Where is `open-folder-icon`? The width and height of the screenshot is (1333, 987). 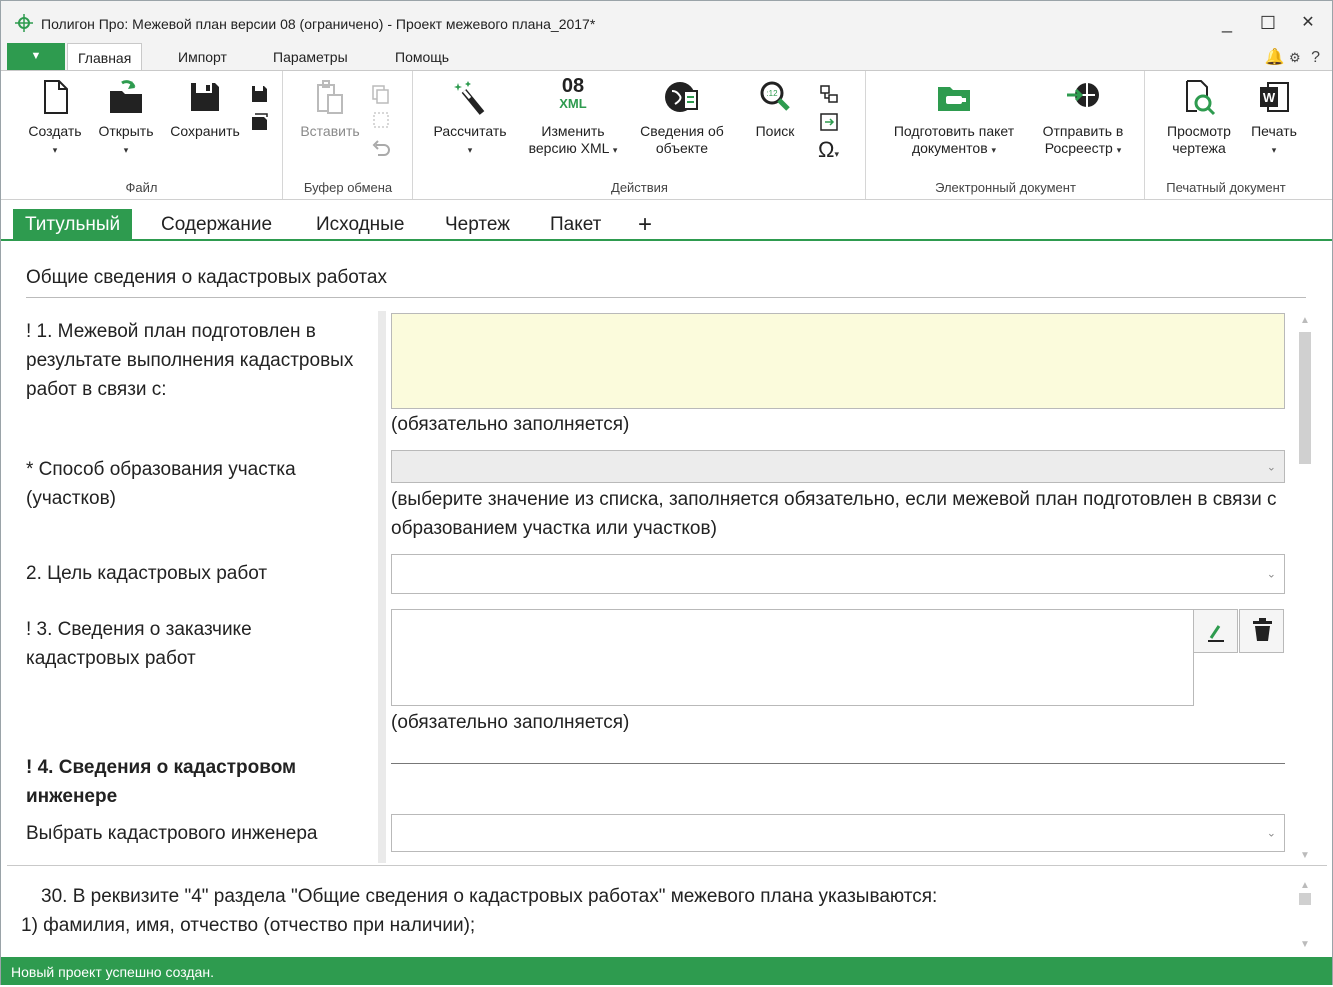
open-folder-icon is located at coordinates (126, 96).